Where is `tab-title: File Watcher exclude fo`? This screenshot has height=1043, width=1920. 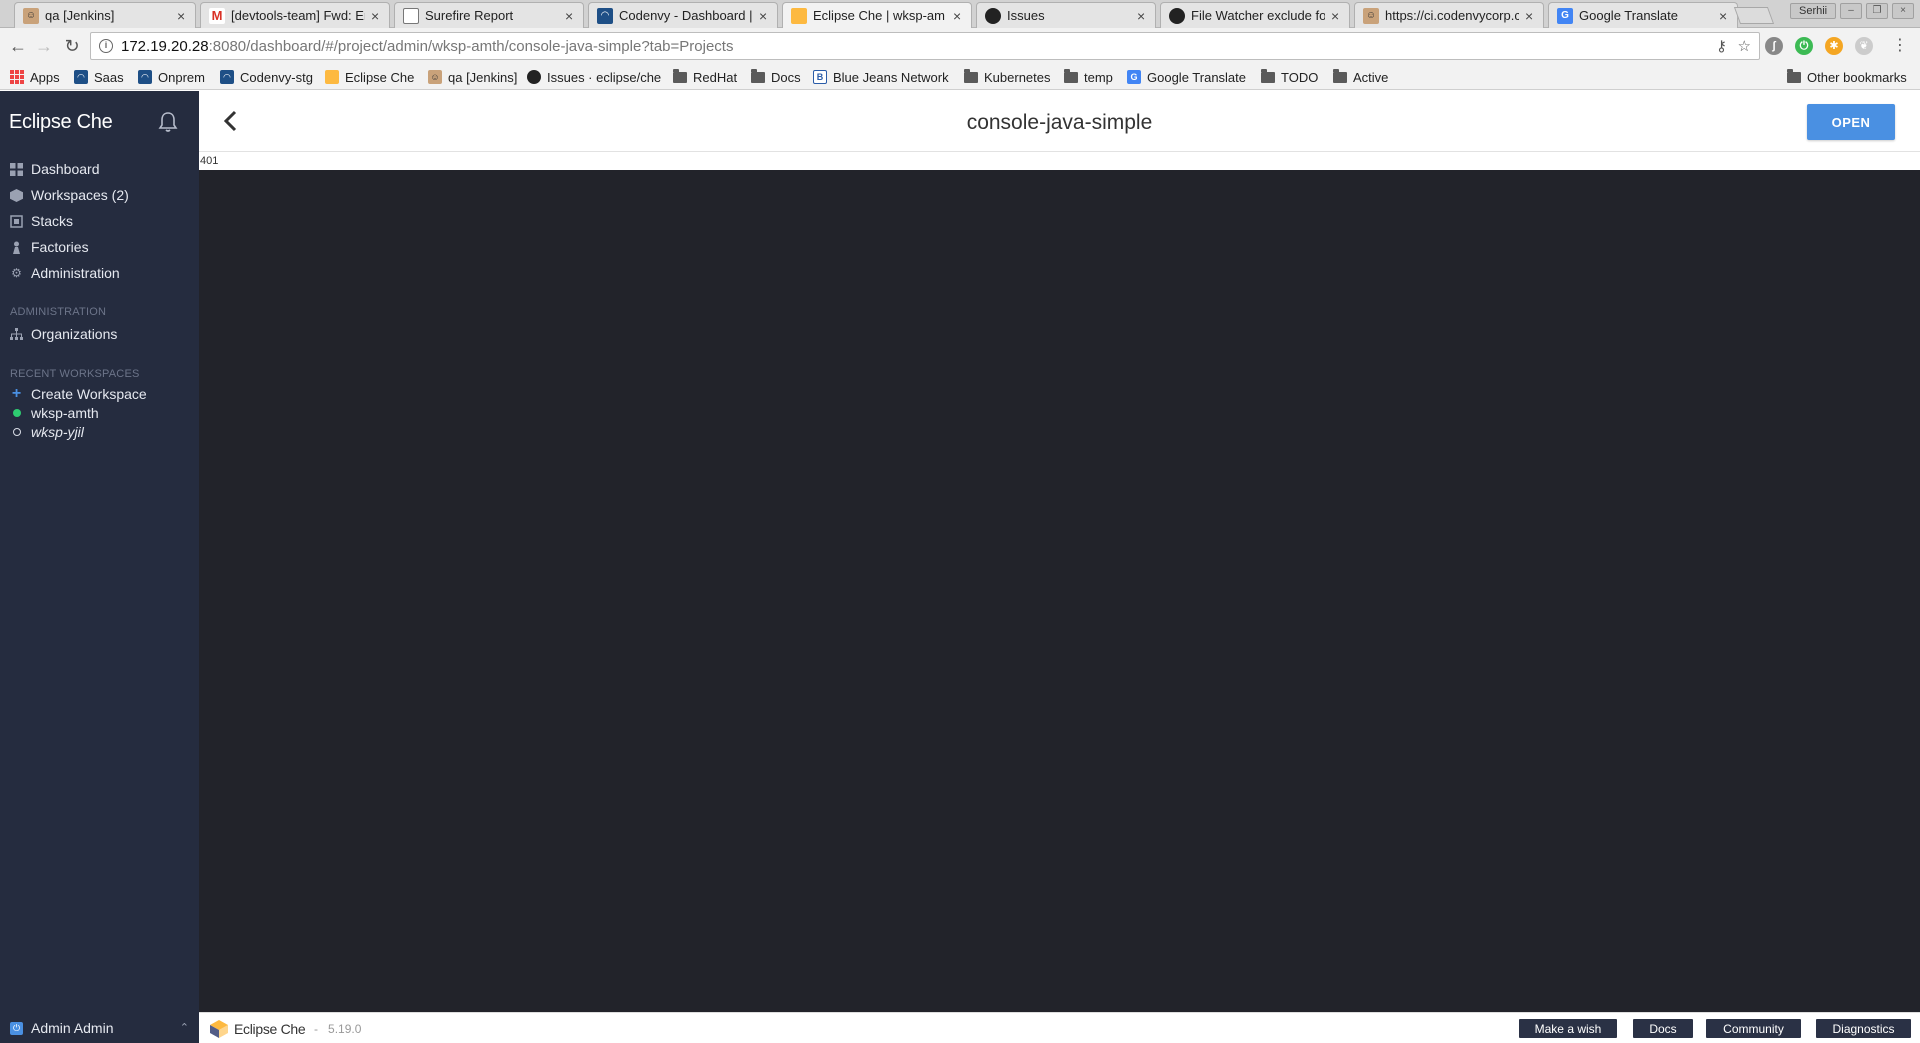
tab-title: File Watcher exclude fo is located at coordinates (1258, 15).